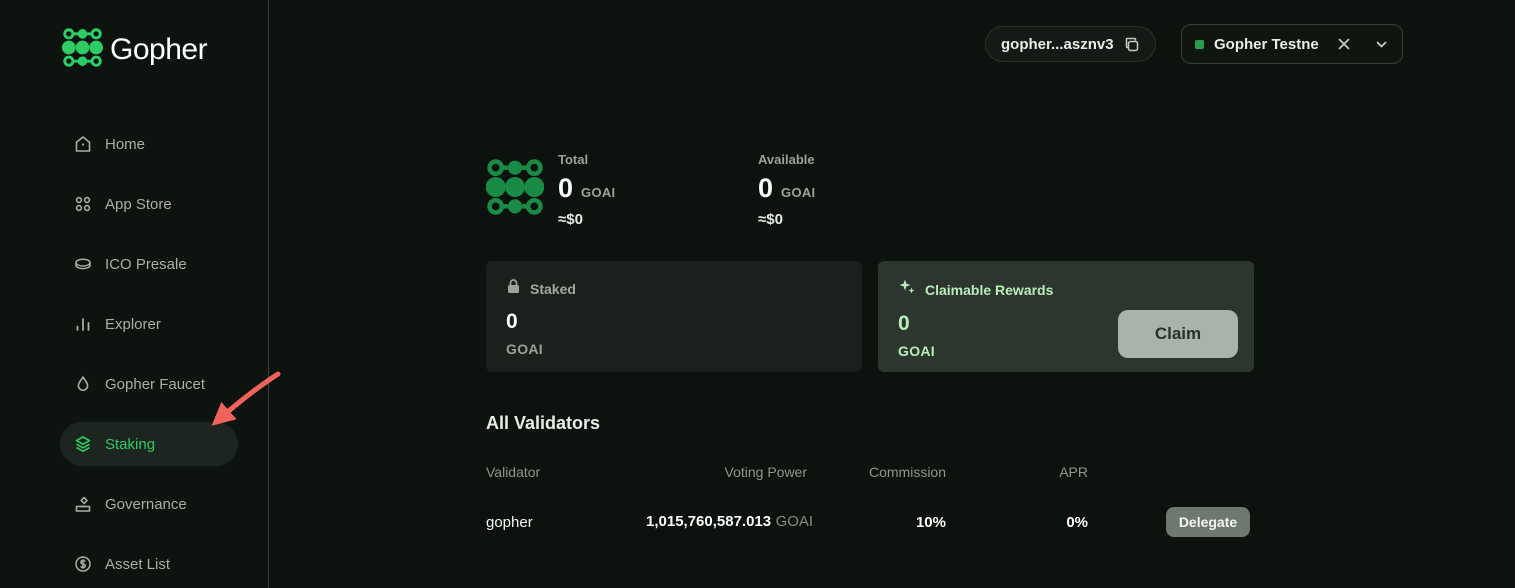 This screenshot has height=588, width=1515. I want to click on validator-name: gopher, so click(509, 522).